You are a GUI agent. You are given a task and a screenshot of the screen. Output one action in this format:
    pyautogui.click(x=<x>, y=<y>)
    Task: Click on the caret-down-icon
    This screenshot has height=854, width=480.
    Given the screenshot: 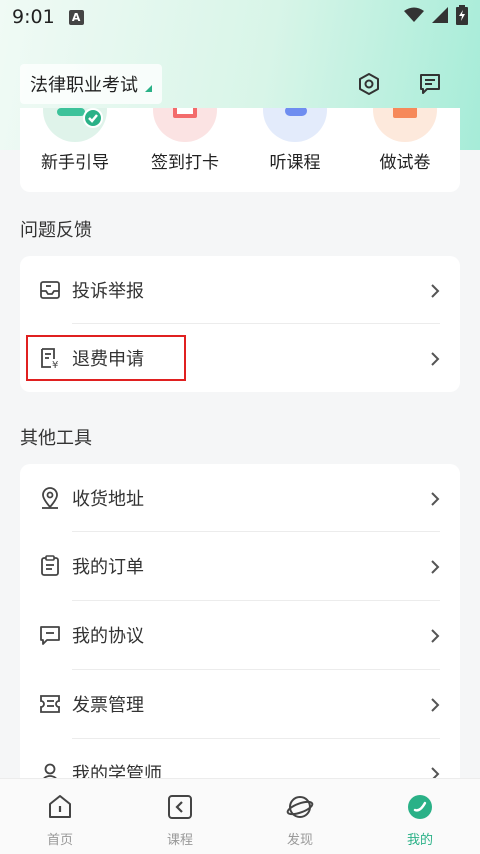 What is the action you would take?
    pyautogui.click(x=148, y=88)
    